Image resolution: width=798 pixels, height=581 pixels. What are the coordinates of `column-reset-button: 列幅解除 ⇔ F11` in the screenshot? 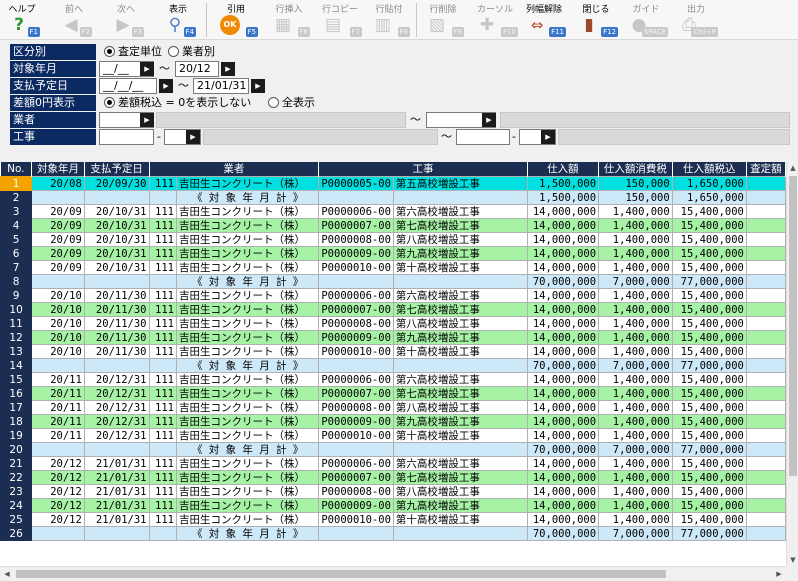 It's located at (544, 20).